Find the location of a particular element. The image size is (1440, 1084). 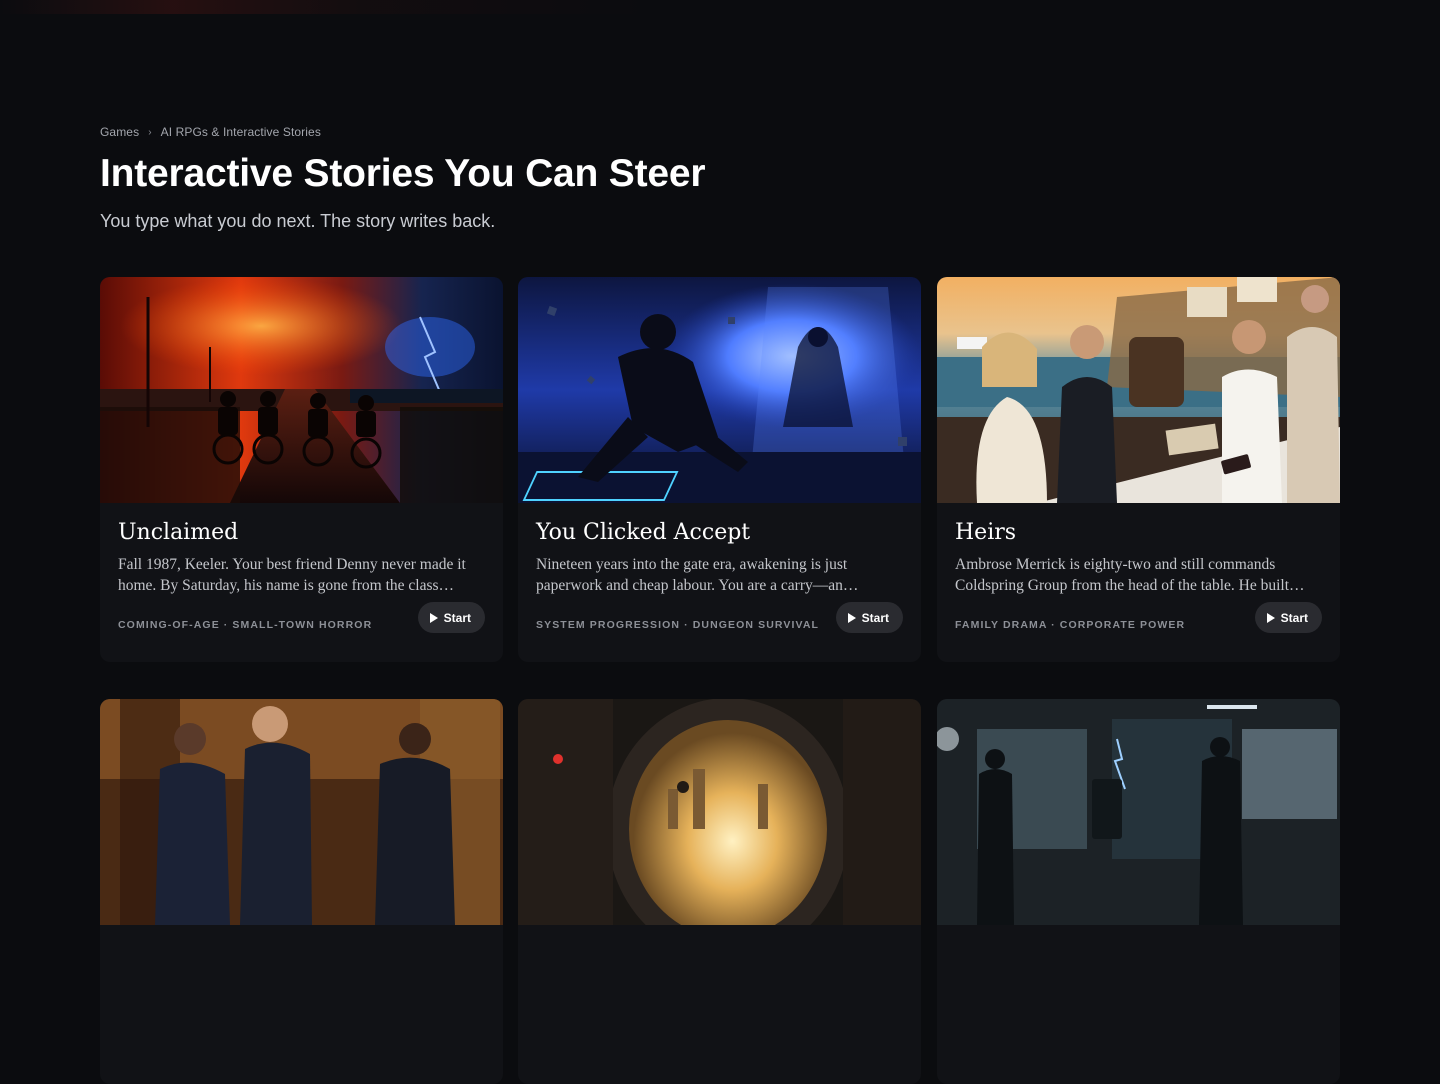

breadcrumb: Games › AI RPGs & Interactive Stories is located at coordinates (210, 132).